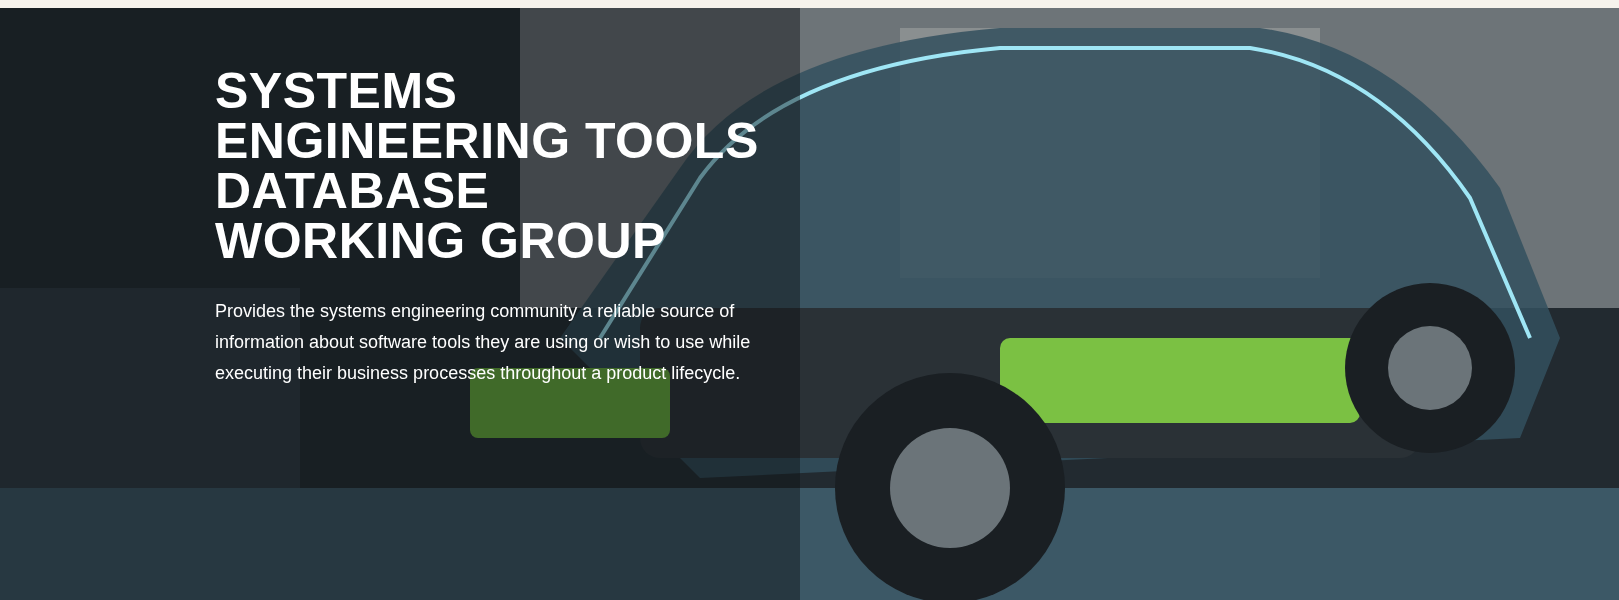 Image resolution: width=1619 pixels, height=600 pixels. Describe the element at coordinates (487, 166) in the screenshot. I see `hero-heading: SYSTEMS ENGINEERING TOOLS DATABASE WORKING GROUP` at that location.